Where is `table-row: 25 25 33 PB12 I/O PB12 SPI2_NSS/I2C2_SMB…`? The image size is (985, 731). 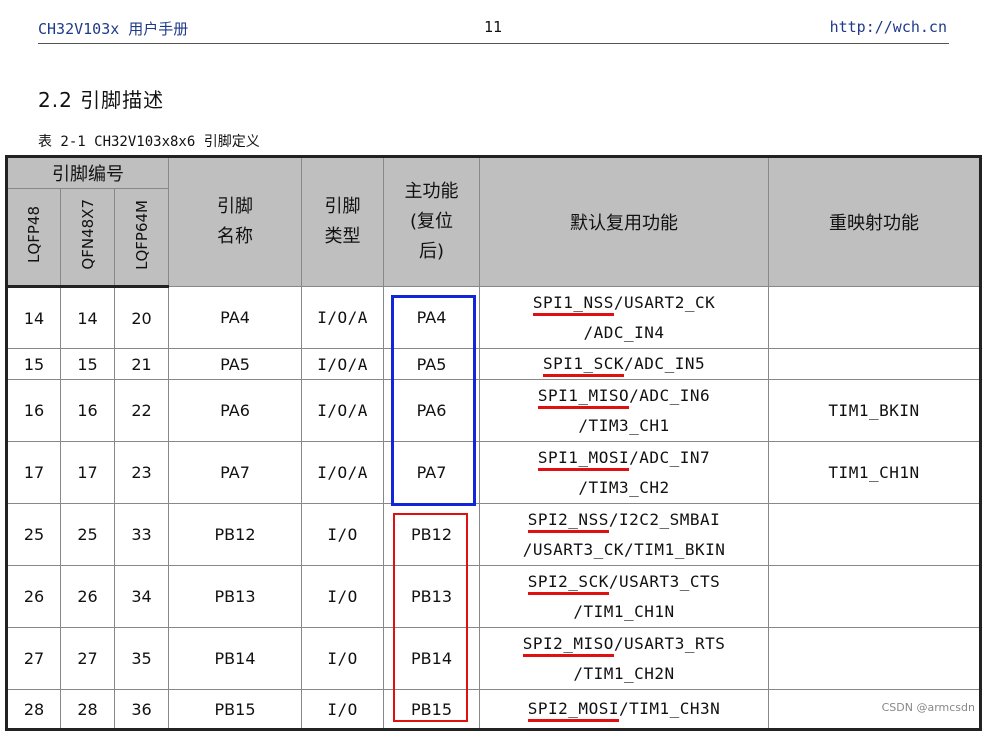
table-row: 25 25 33 PB12 I/O PB12 SPI2_NSS/I2C2_SMB… is located at coordinates (494, 534).